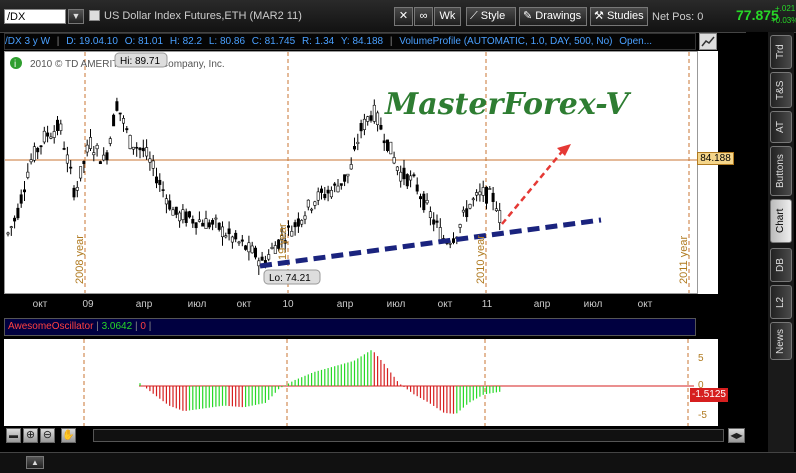  I want to click on tab-news: News, so click(781, 341).